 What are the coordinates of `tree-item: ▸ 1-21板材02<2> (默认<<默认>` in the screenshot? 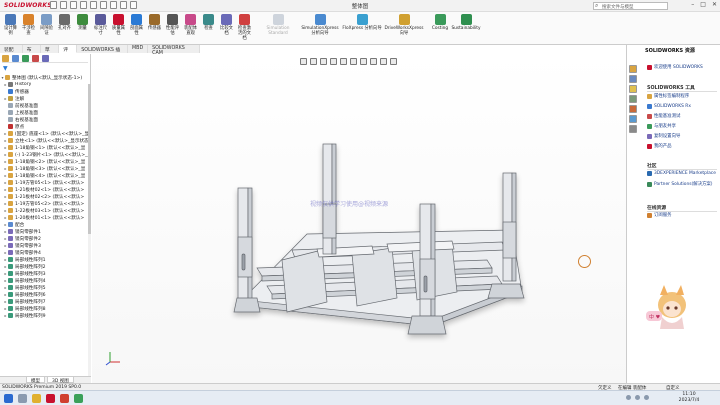 It's located at (45, 196).